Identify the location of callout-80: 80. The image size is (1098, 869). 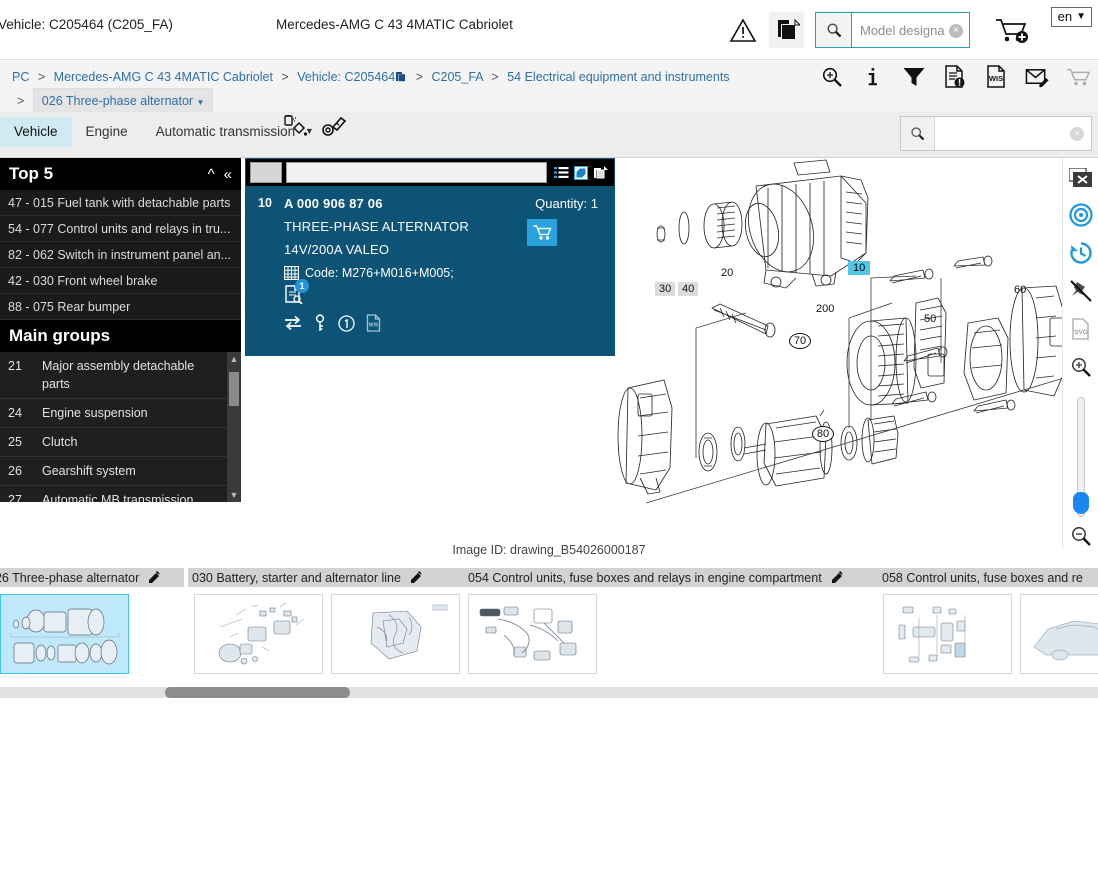
(823, 434).